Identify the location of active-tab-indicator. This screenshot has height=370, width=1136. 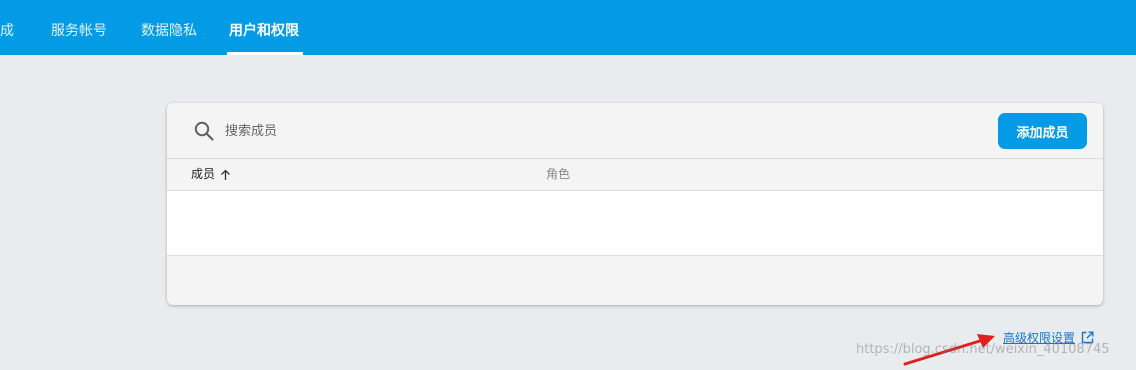
(265, 53).